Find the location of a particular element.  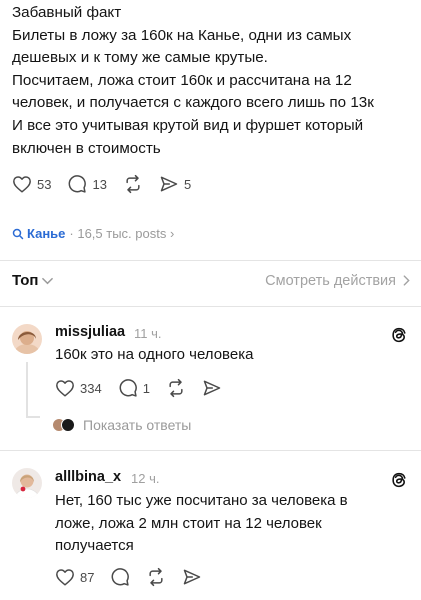

reply-username: alllbina_x is located at coordinates (88, 477).